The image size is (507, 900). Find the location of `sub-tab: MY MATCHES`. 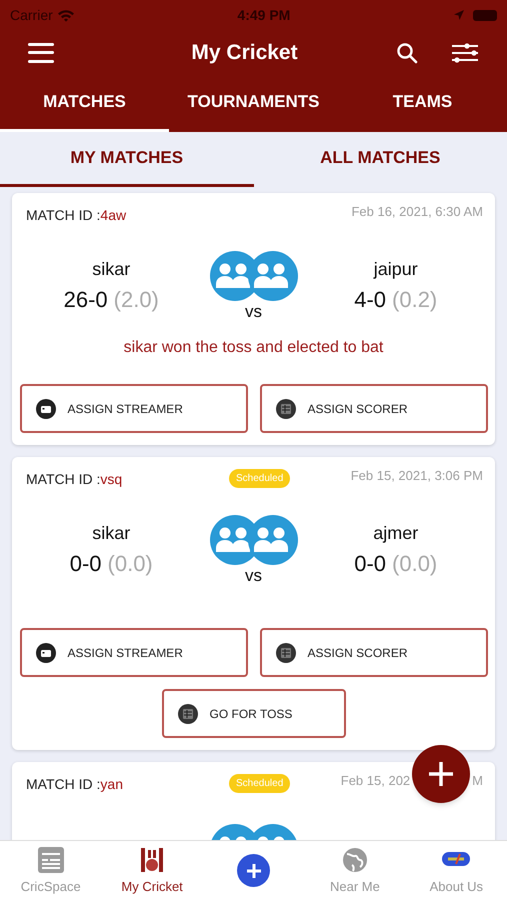

sub-tab: MY MATCHES is located at coordinates (127, 159).